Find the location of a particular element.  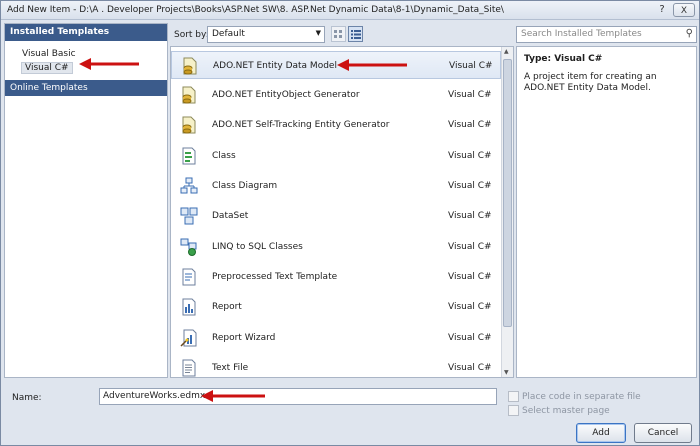

template-name: Preprocessed Text Template is located at coordinates (275, 277).